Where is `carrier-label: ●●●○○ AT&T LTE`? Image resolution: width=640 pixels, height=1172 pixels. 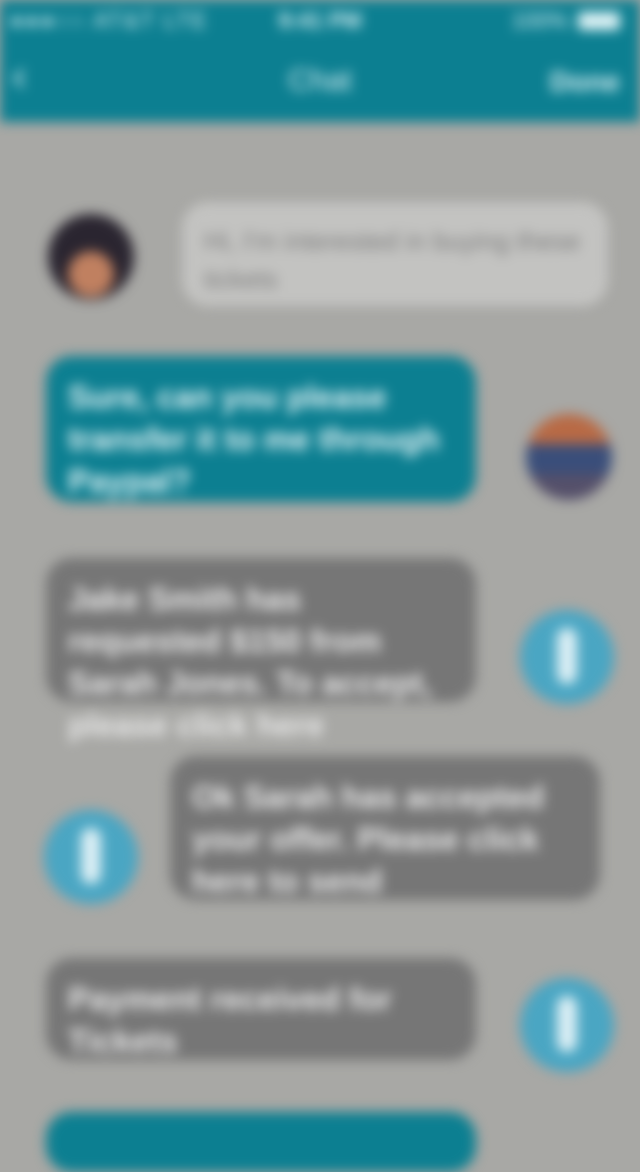 carrier-label: ●●●○○ AT&T LTE is located at coordinates (109, 20).